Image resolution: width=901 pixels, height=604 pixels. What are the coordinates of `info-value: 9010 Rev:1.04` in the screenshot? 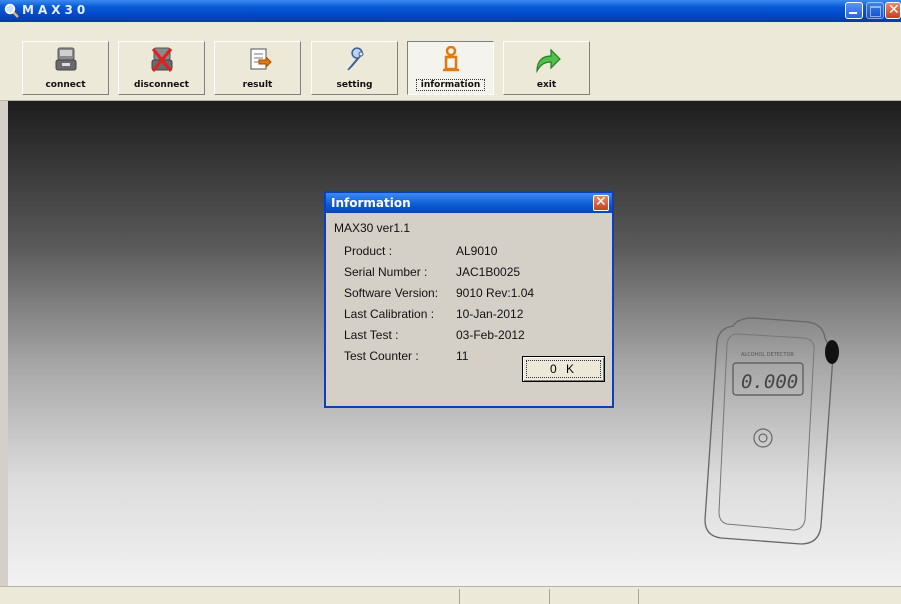 It's located at (495, 293).